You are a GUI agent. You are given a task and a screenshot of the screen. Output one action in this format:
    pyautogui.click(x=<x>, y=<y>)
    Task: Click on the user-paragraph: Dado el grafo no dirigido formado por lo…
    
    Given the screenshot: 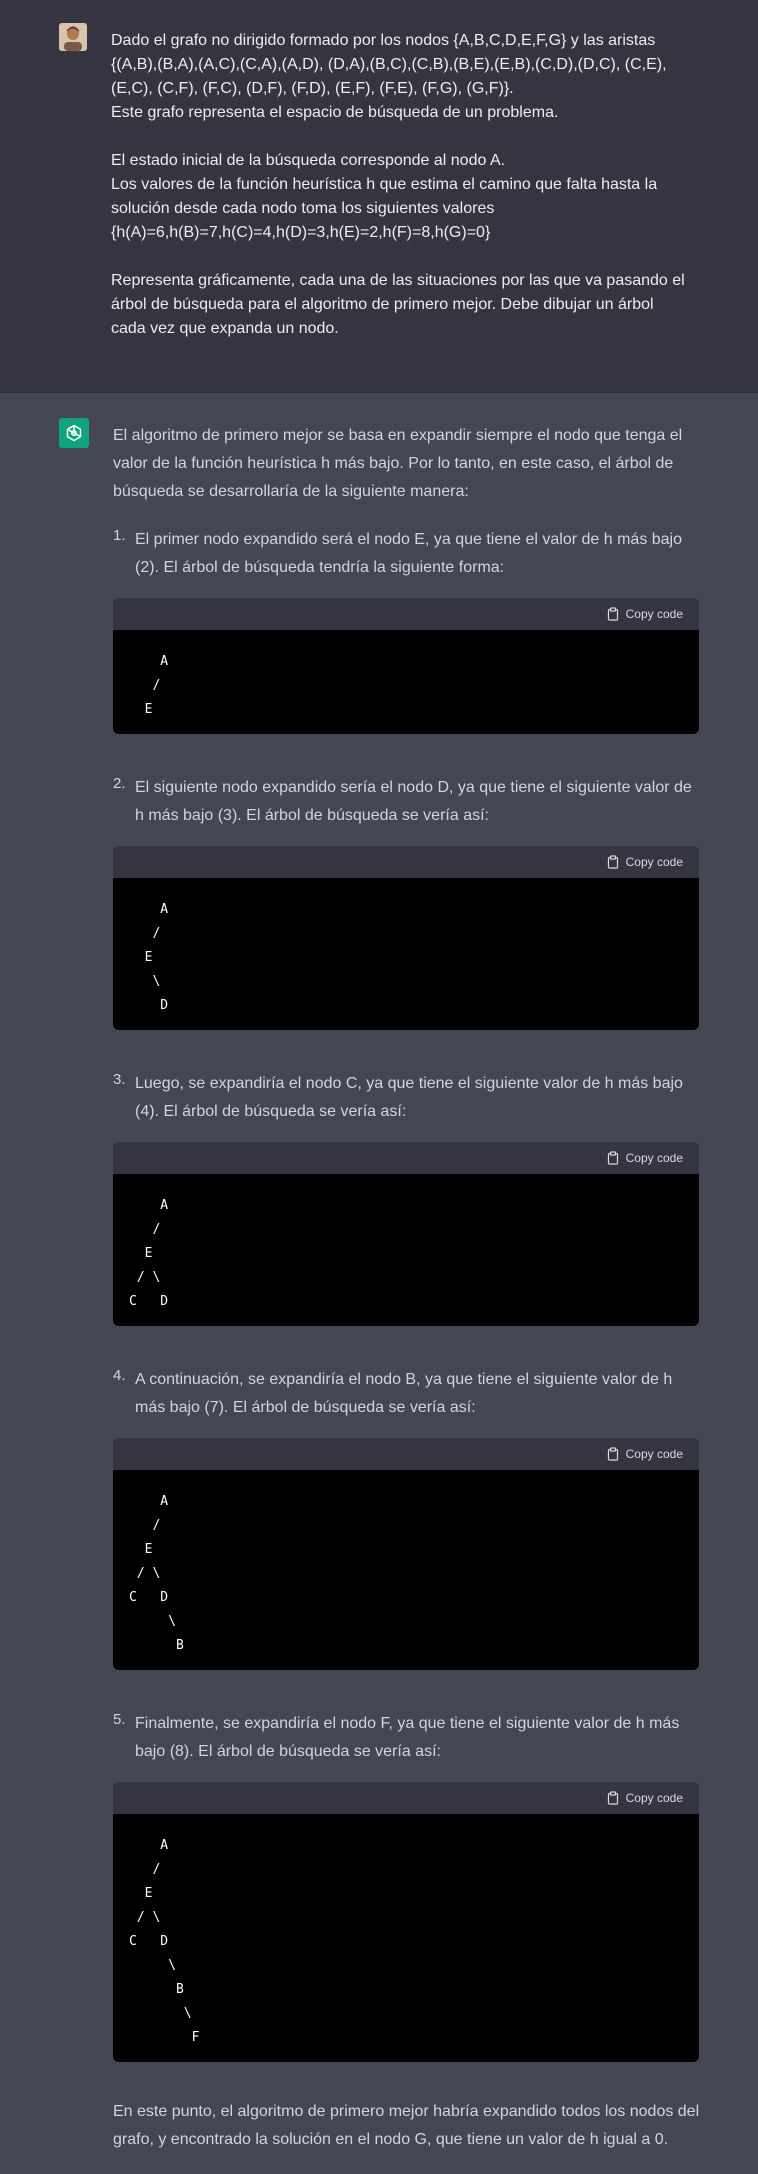 What is the action you would take?
    pyautogui.click(x=389, y=76)
    